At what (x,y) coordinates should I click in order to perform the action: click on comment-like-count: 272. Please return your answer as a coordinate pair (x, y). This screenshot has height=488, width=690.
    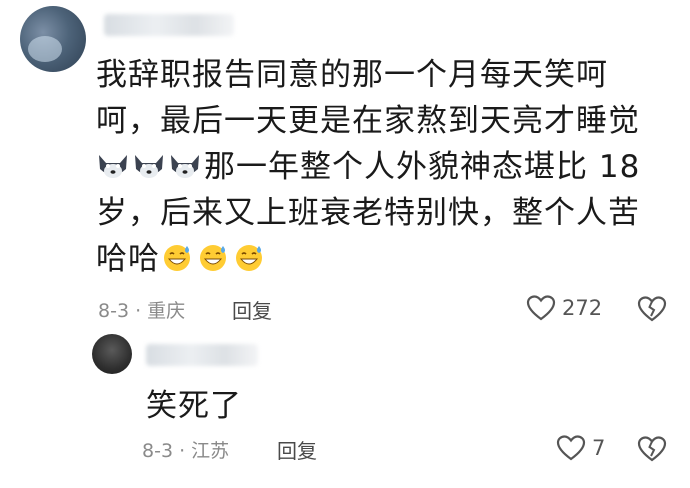
    Looking at the image, I should click on (582, 308).